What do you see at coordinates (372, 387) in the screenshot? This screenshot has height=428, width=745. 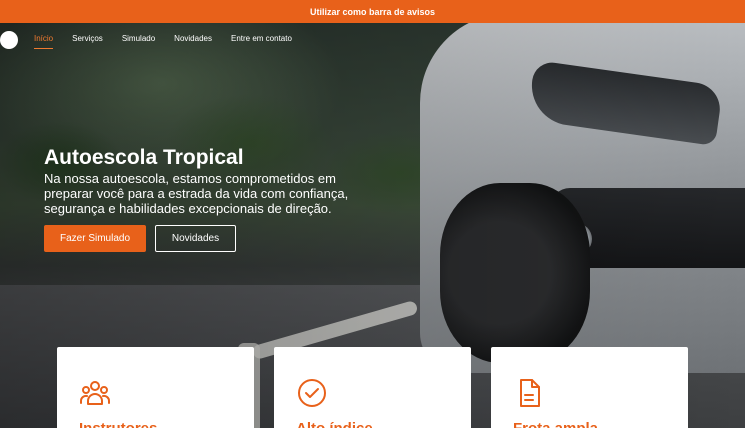 I see `feature-card-alto-indice: Alto índice` at bounding box center [372, 387].